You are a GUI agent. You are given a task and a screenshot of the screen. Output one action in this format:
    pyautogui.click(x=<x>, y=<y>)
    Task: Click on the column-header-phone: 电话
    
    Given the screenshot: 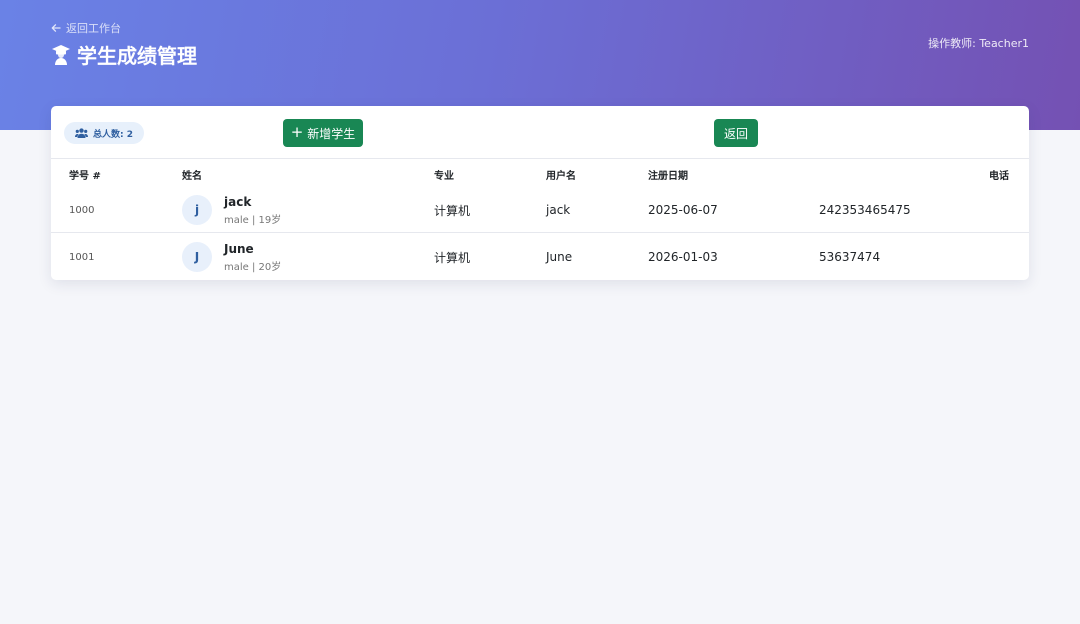 What is the action you would take?
    pyautogui.click(x=999, y=176)
    